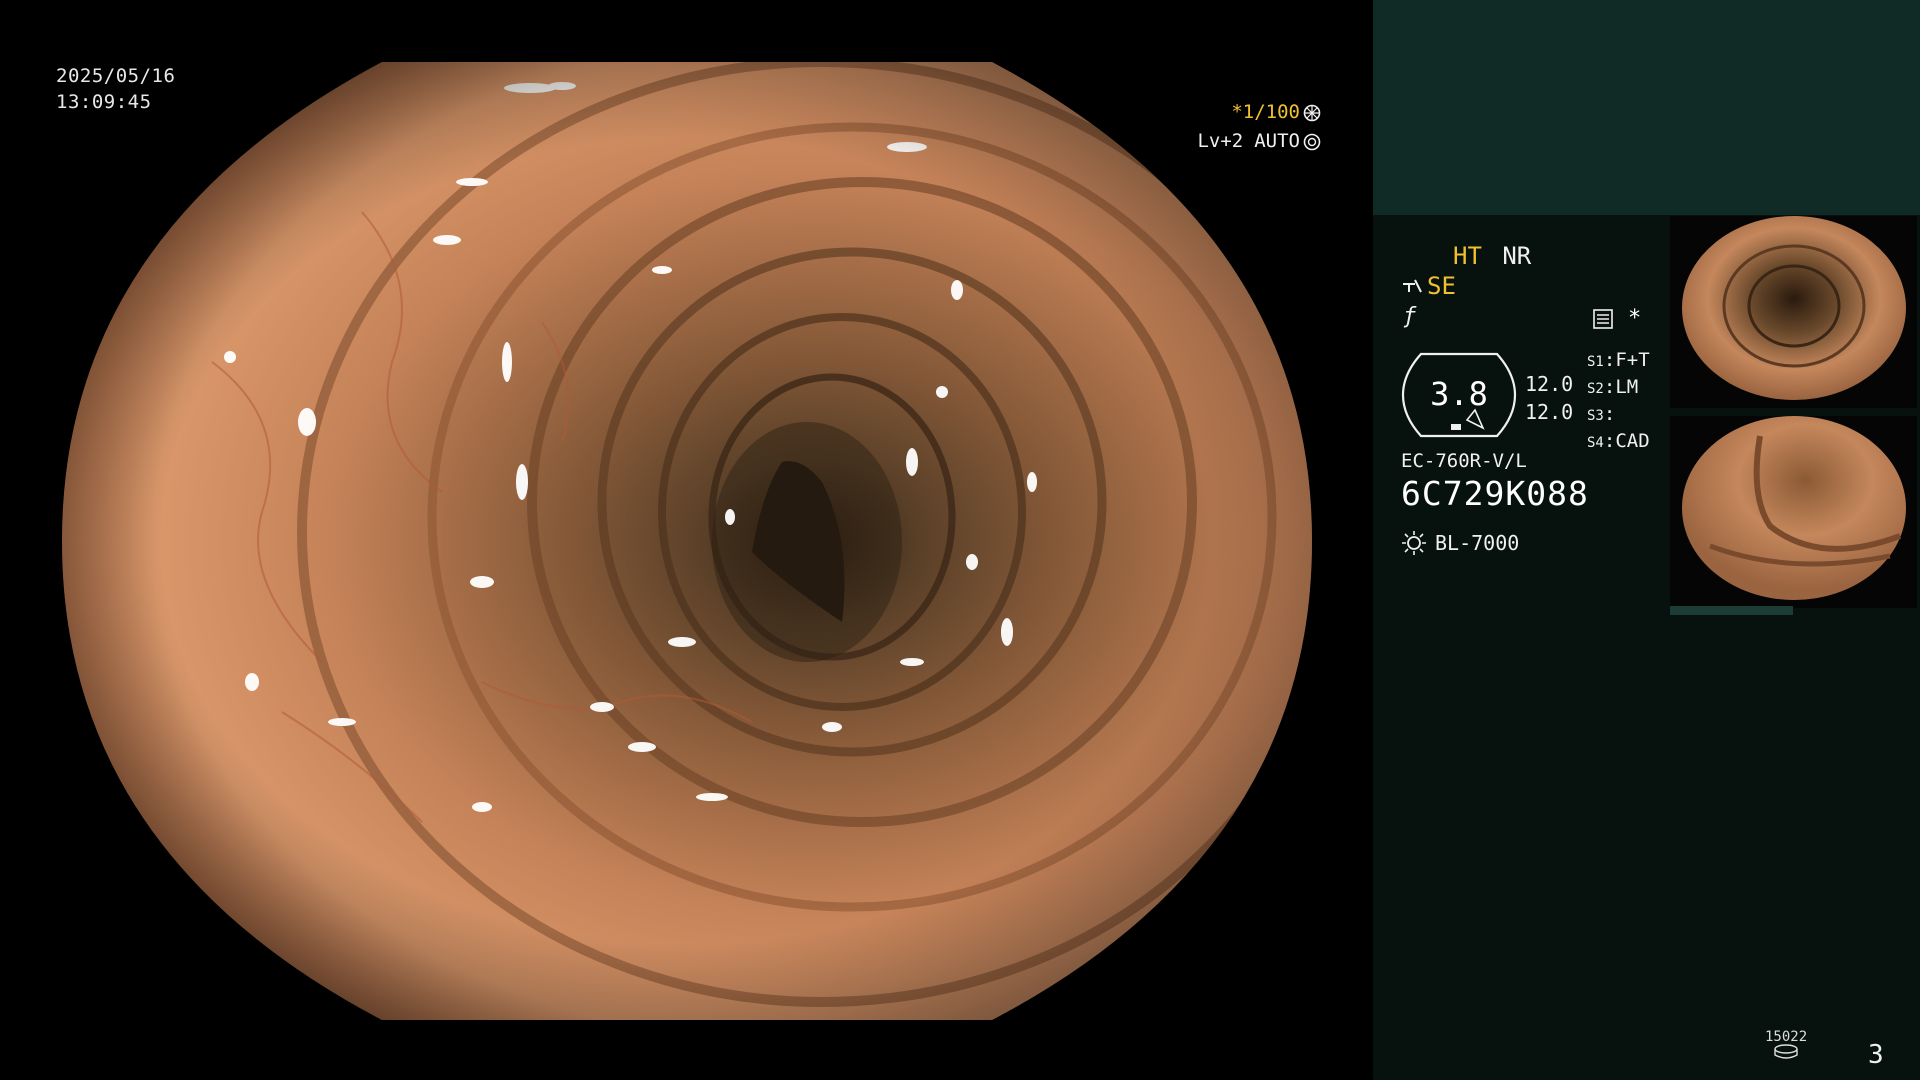 The width and height of the screenshot is (1920, 1080). What do you see at coordinates (1876, 1055) in the screenshot?
I see `page-number: 3` at bounding box center [1876, 1055].